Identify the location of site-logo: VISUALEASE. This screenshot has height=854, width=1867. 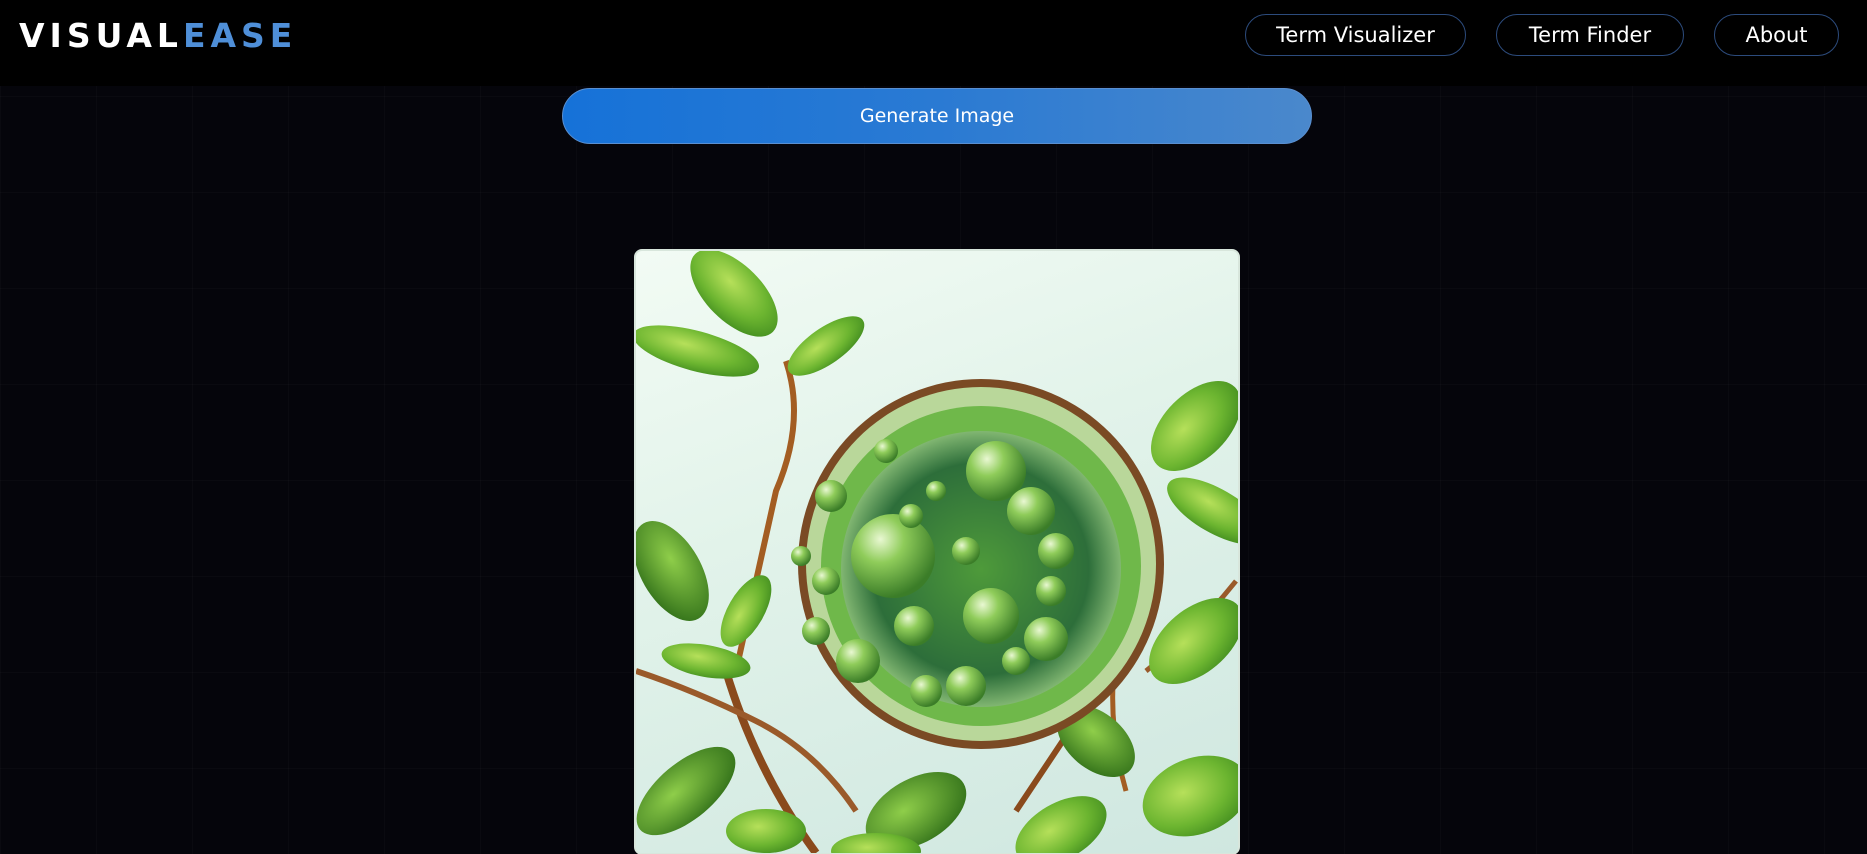
(158, 36).